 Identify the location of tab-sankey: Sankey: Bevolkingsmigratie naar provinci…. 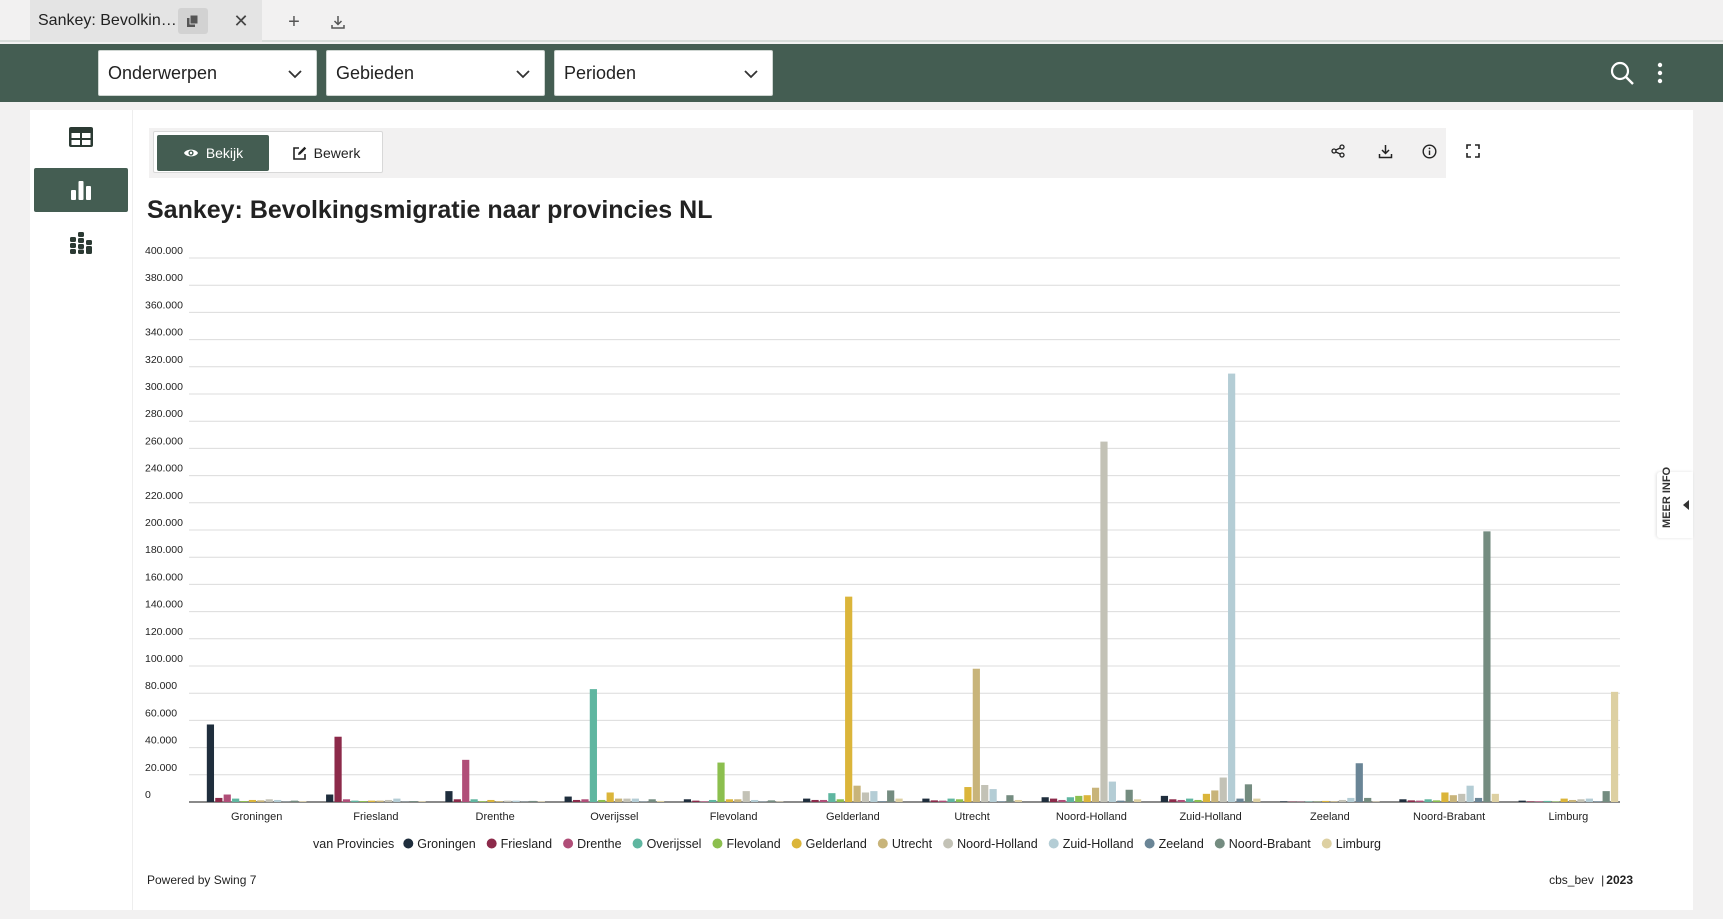
(146, 21).